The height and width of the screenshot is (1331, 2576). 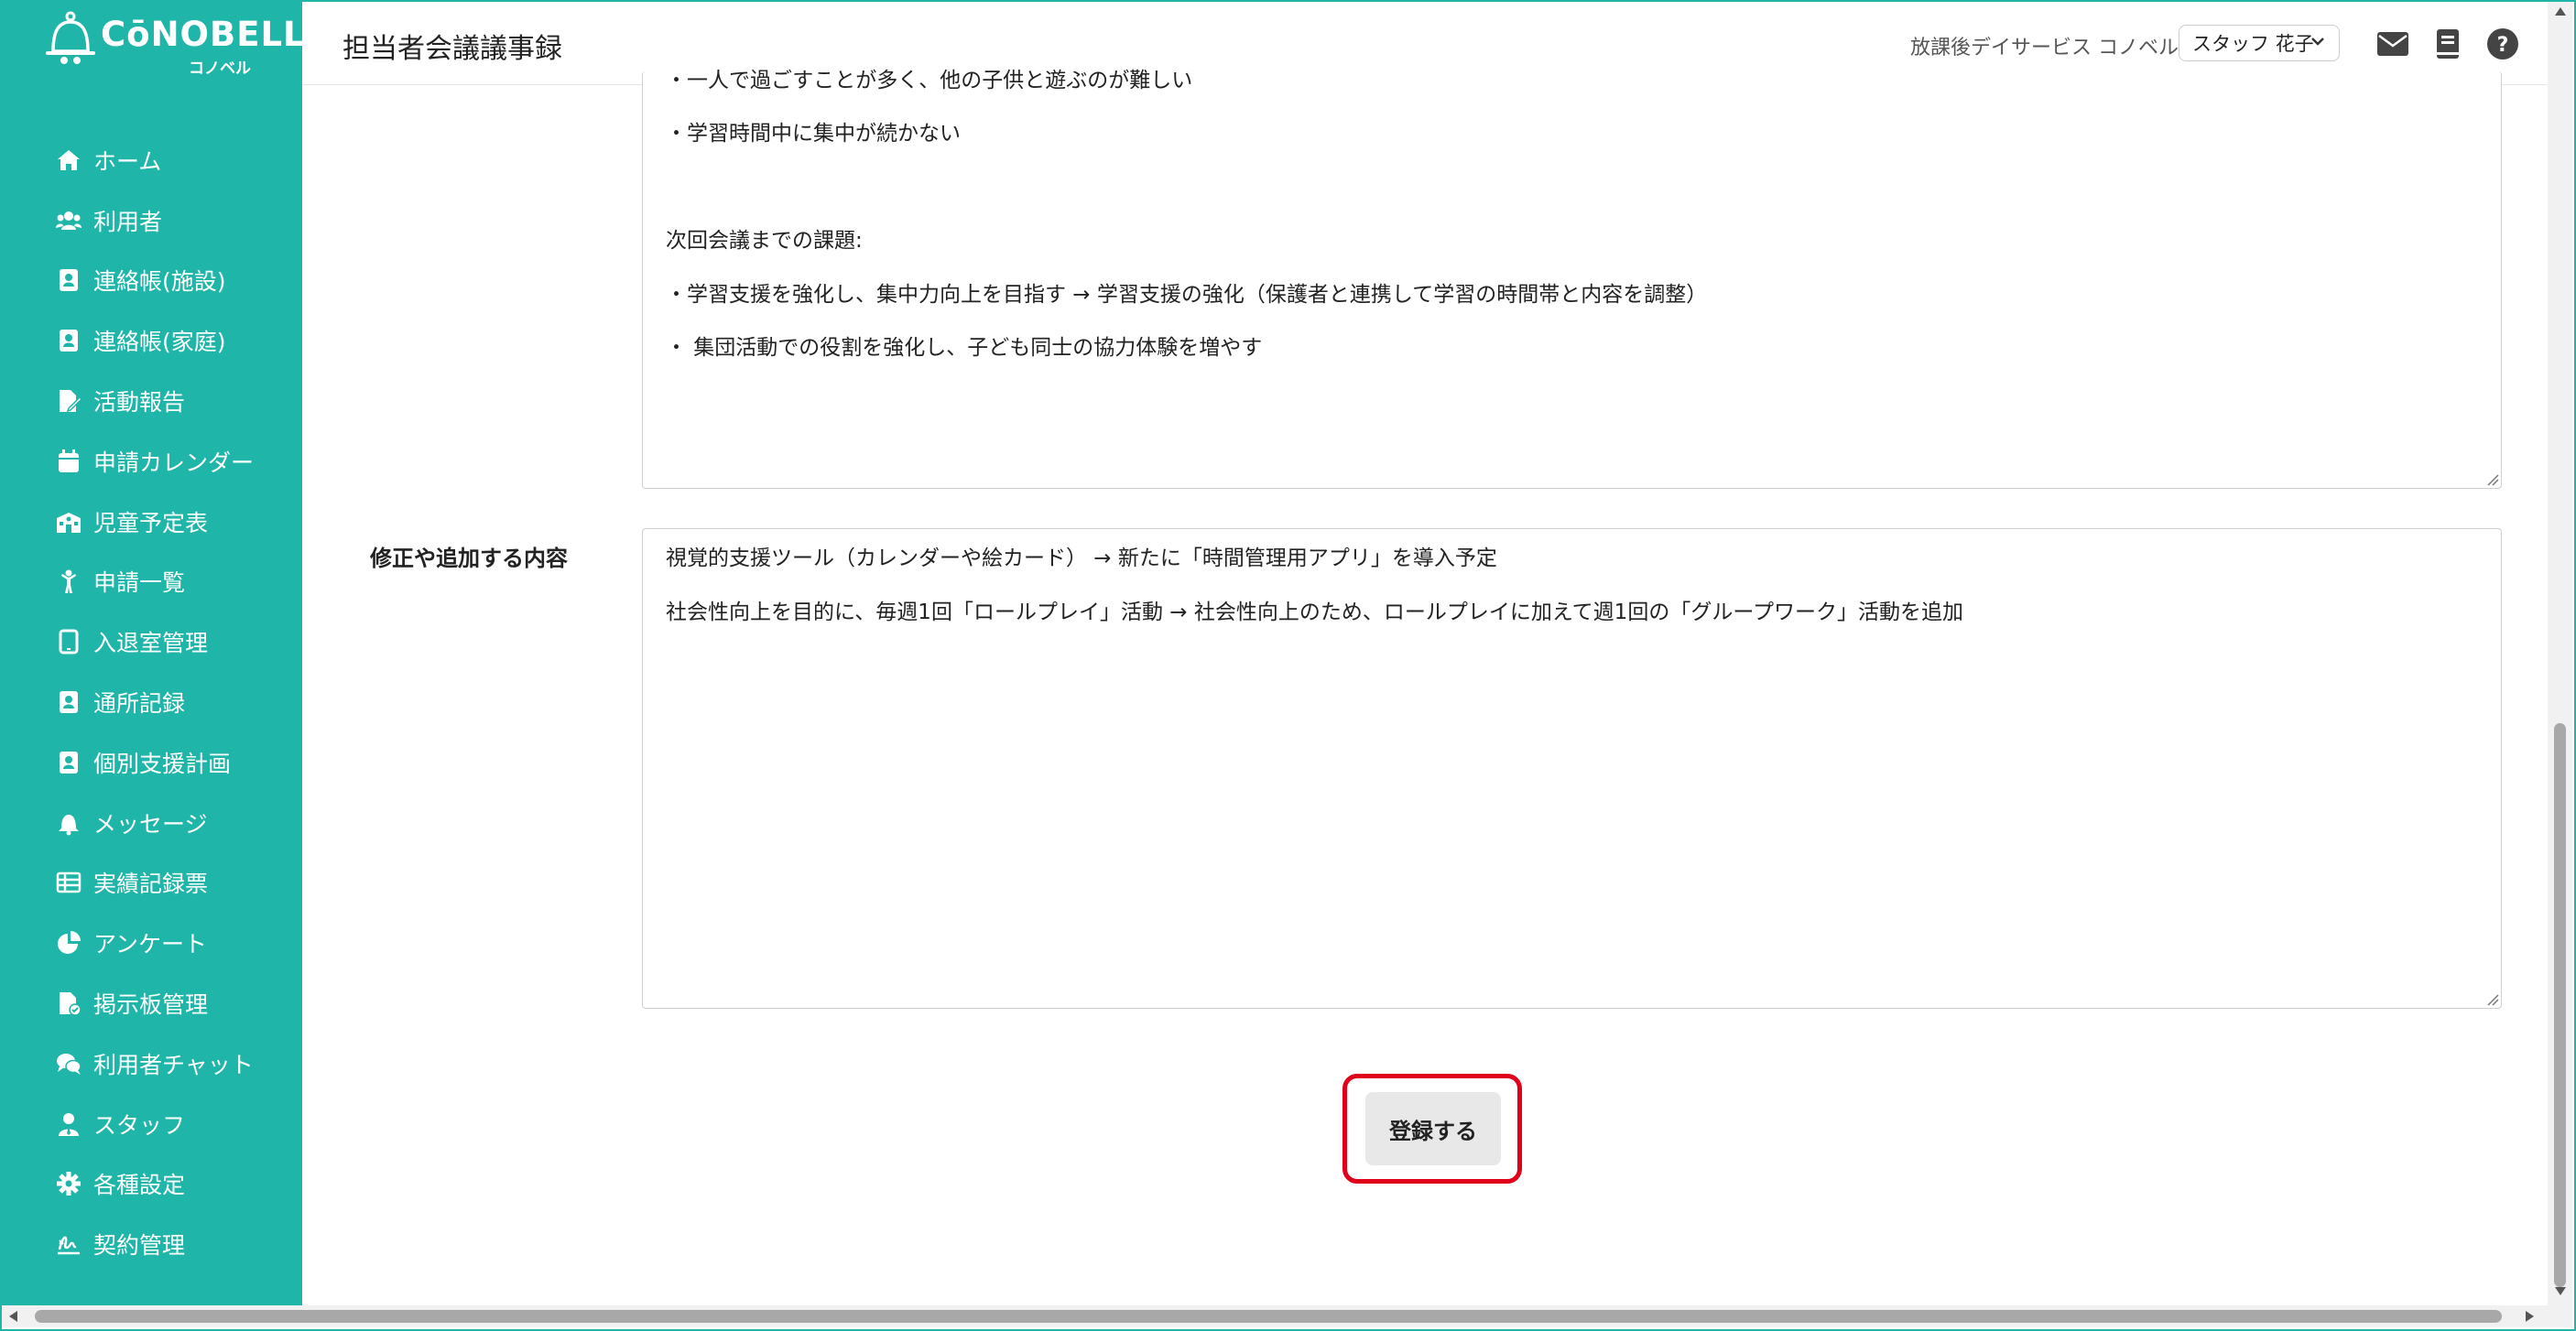 I want to click on tablet-icon, so click(x=68, y=641).